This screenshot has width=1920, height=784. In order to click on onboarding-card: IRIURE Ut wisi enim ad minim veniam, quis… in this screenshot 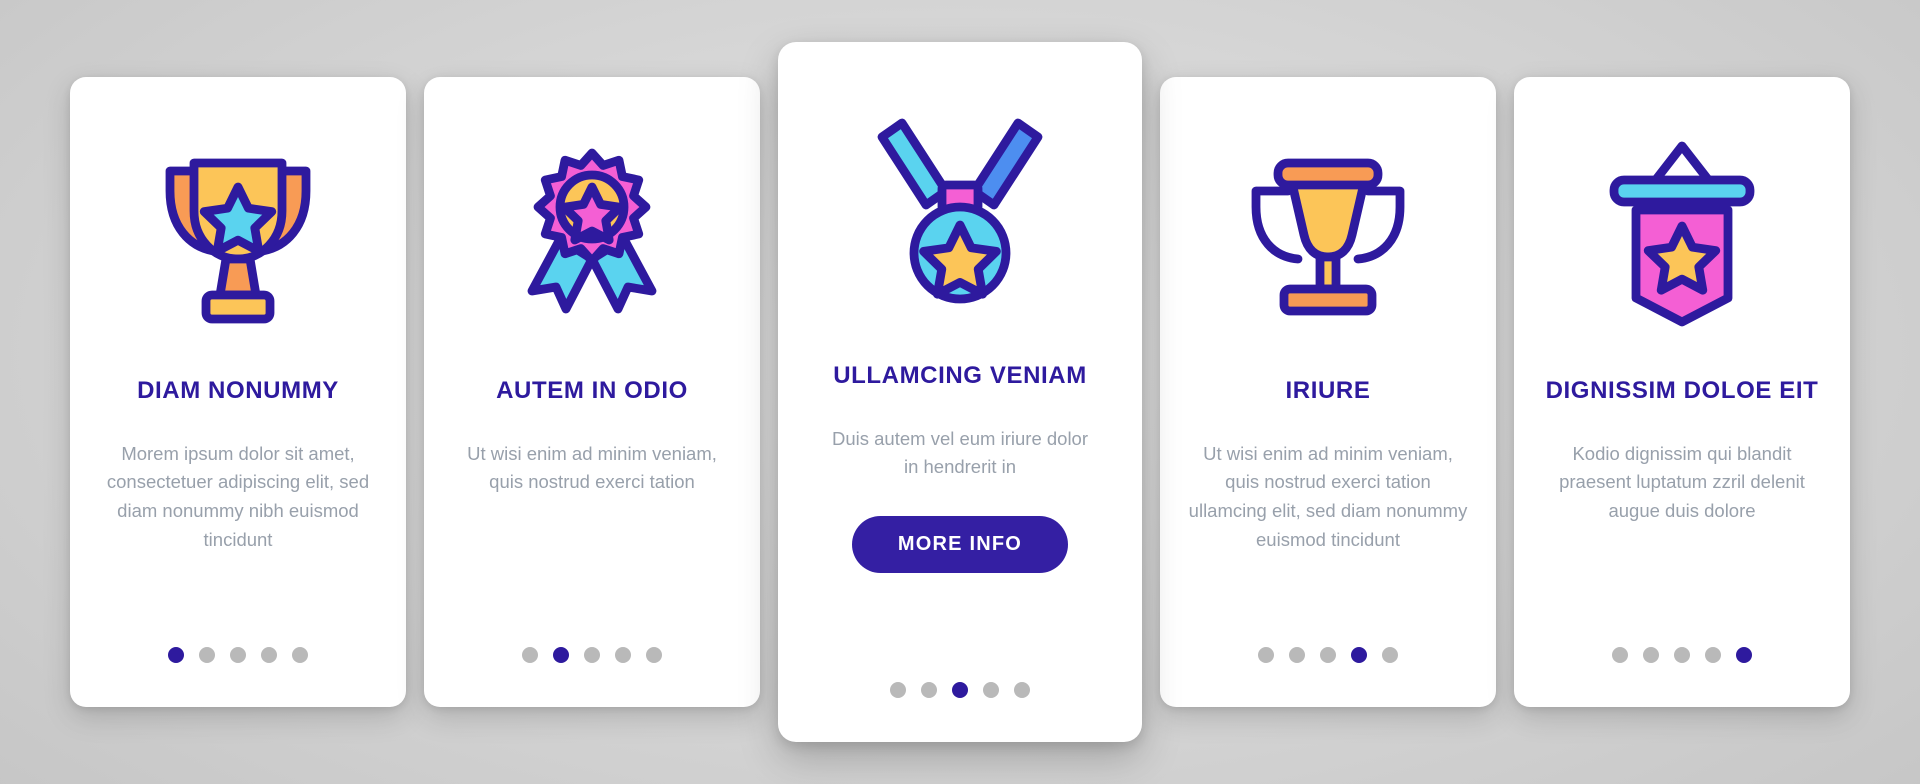, I will do `click(1328, 392)`.